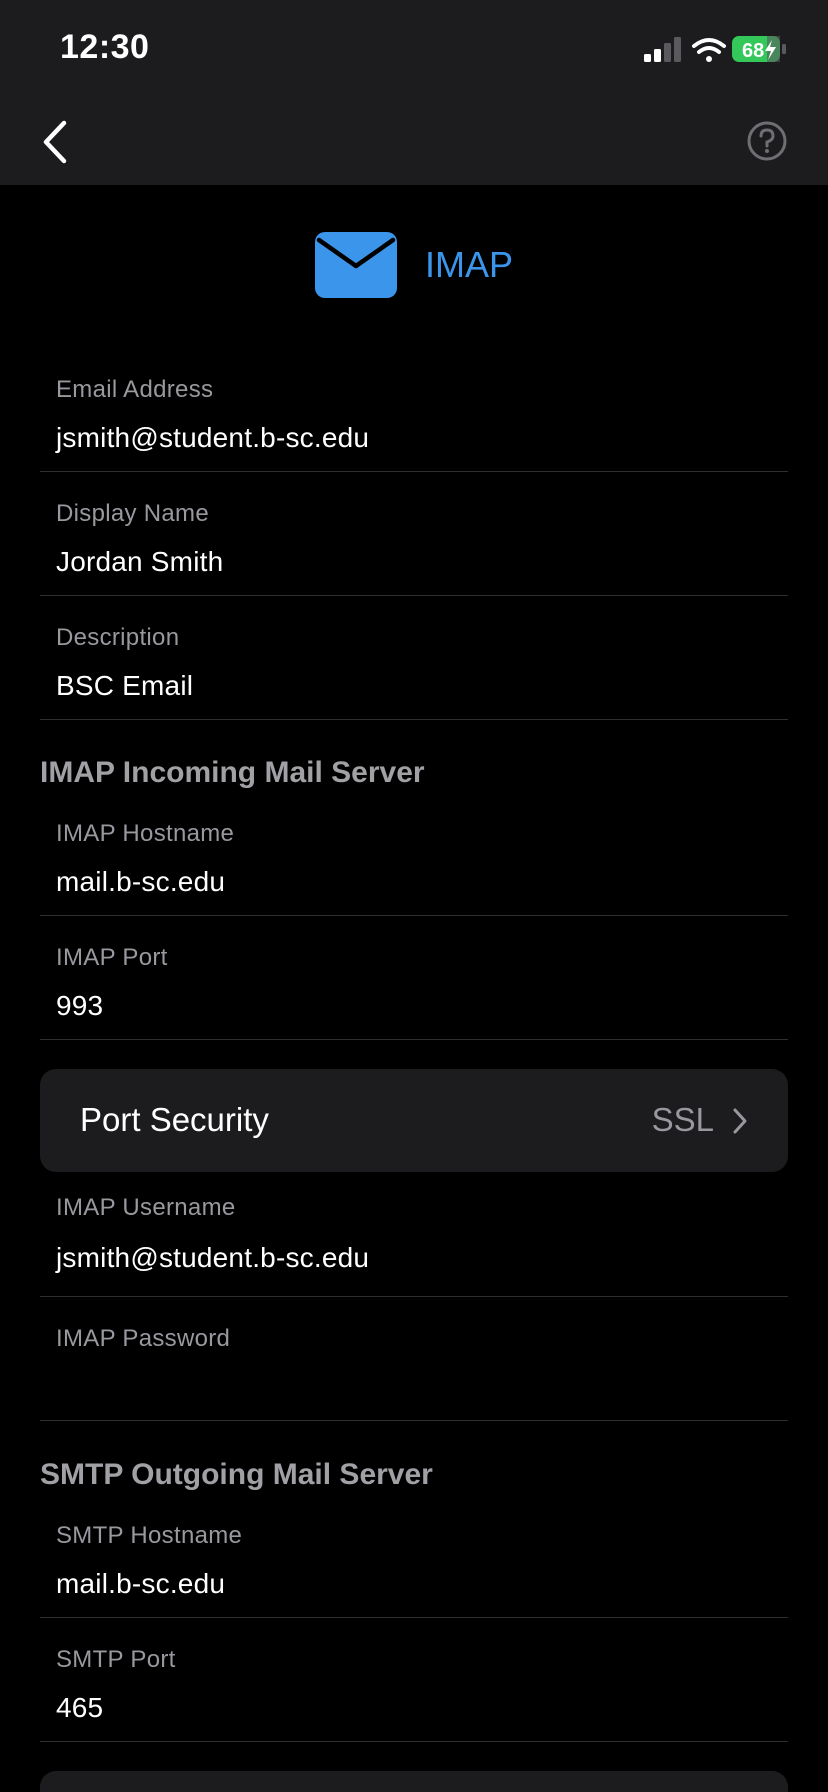 The image size is (828, 1792). Describe the element at coordinates (414, 142) in the screenshot. I see `nav-bar` at that location.